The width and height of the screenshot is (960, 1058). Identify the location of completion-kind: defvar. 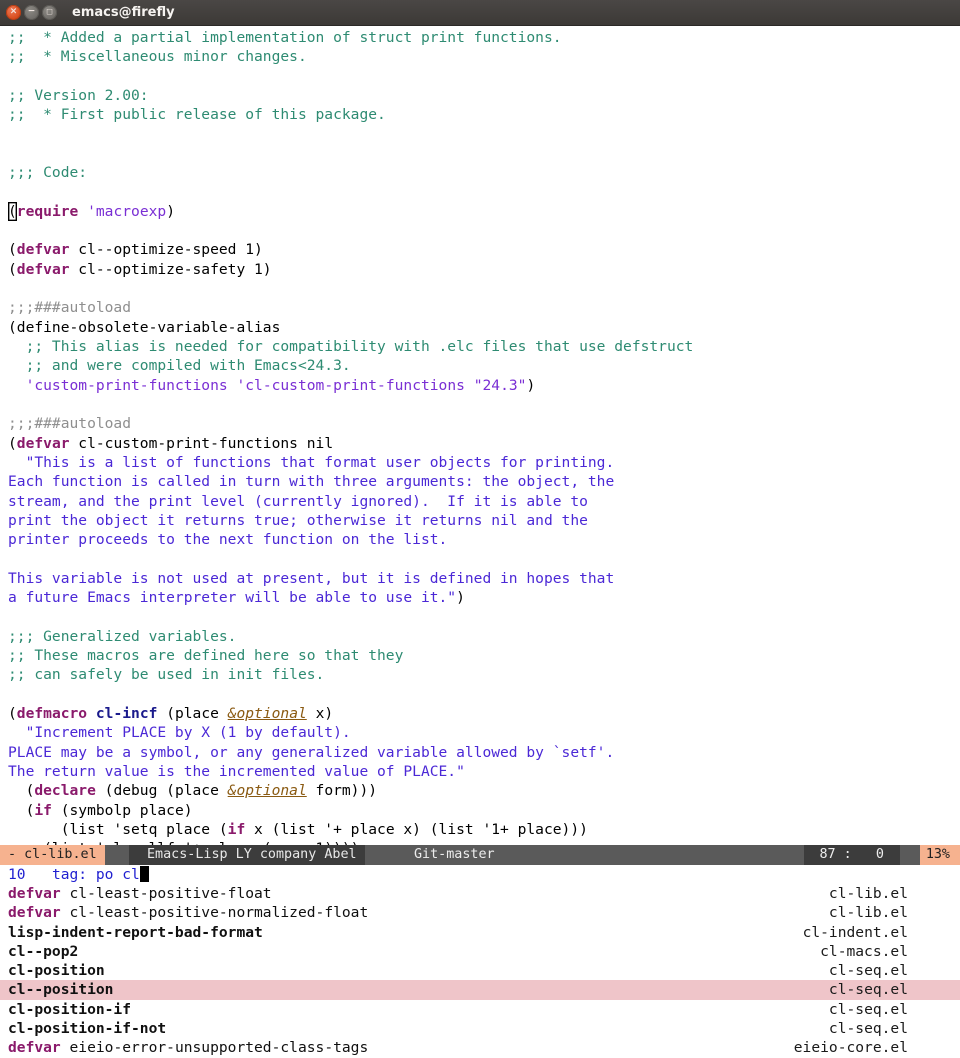
(34, 1048).